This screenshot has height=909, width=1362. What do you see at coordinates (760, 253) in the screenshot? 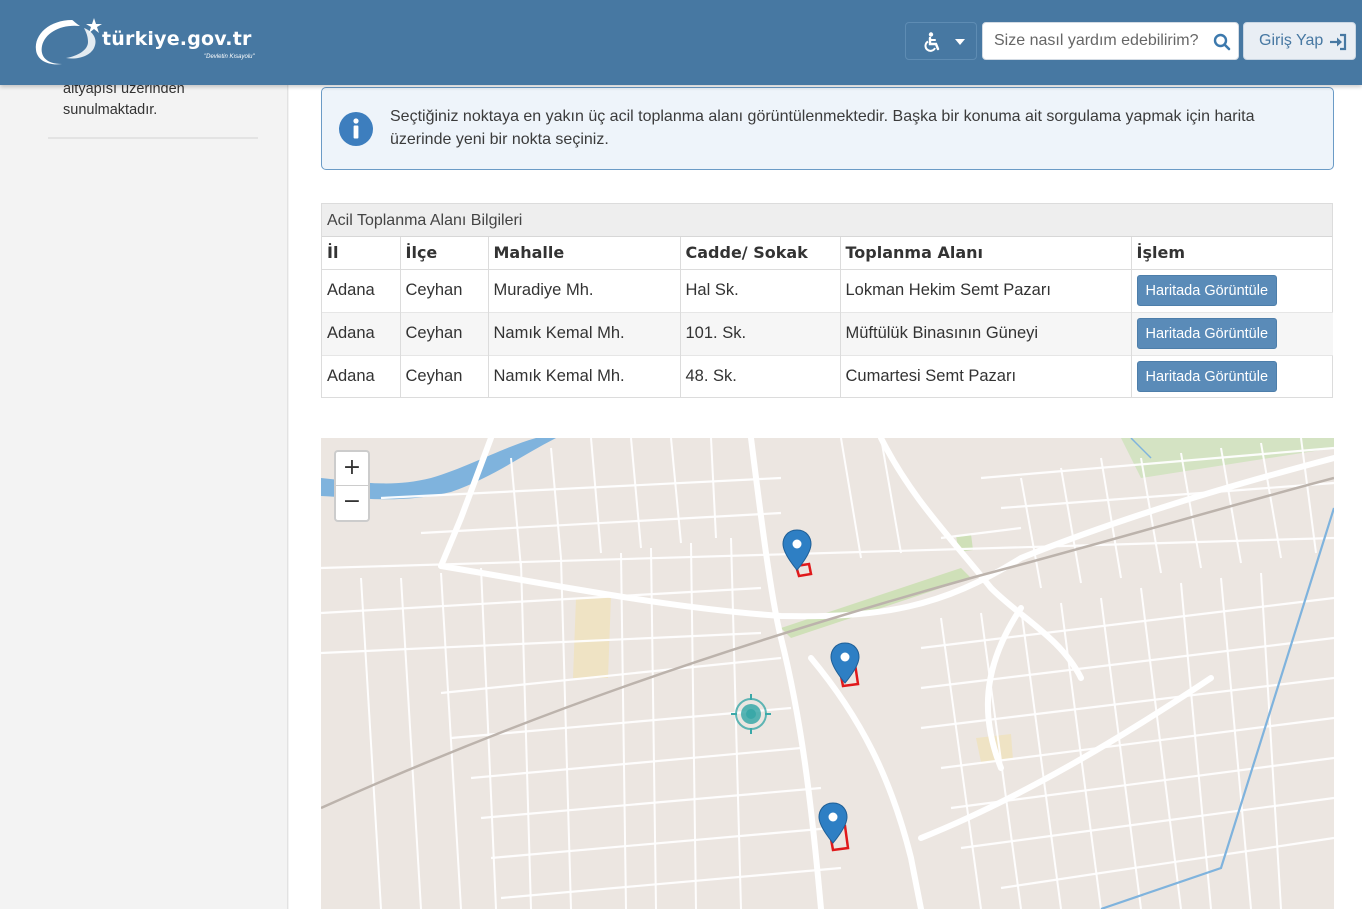
I see `column-header-sokak: Cadde/ Sokak` at bounding box center [760, 253].